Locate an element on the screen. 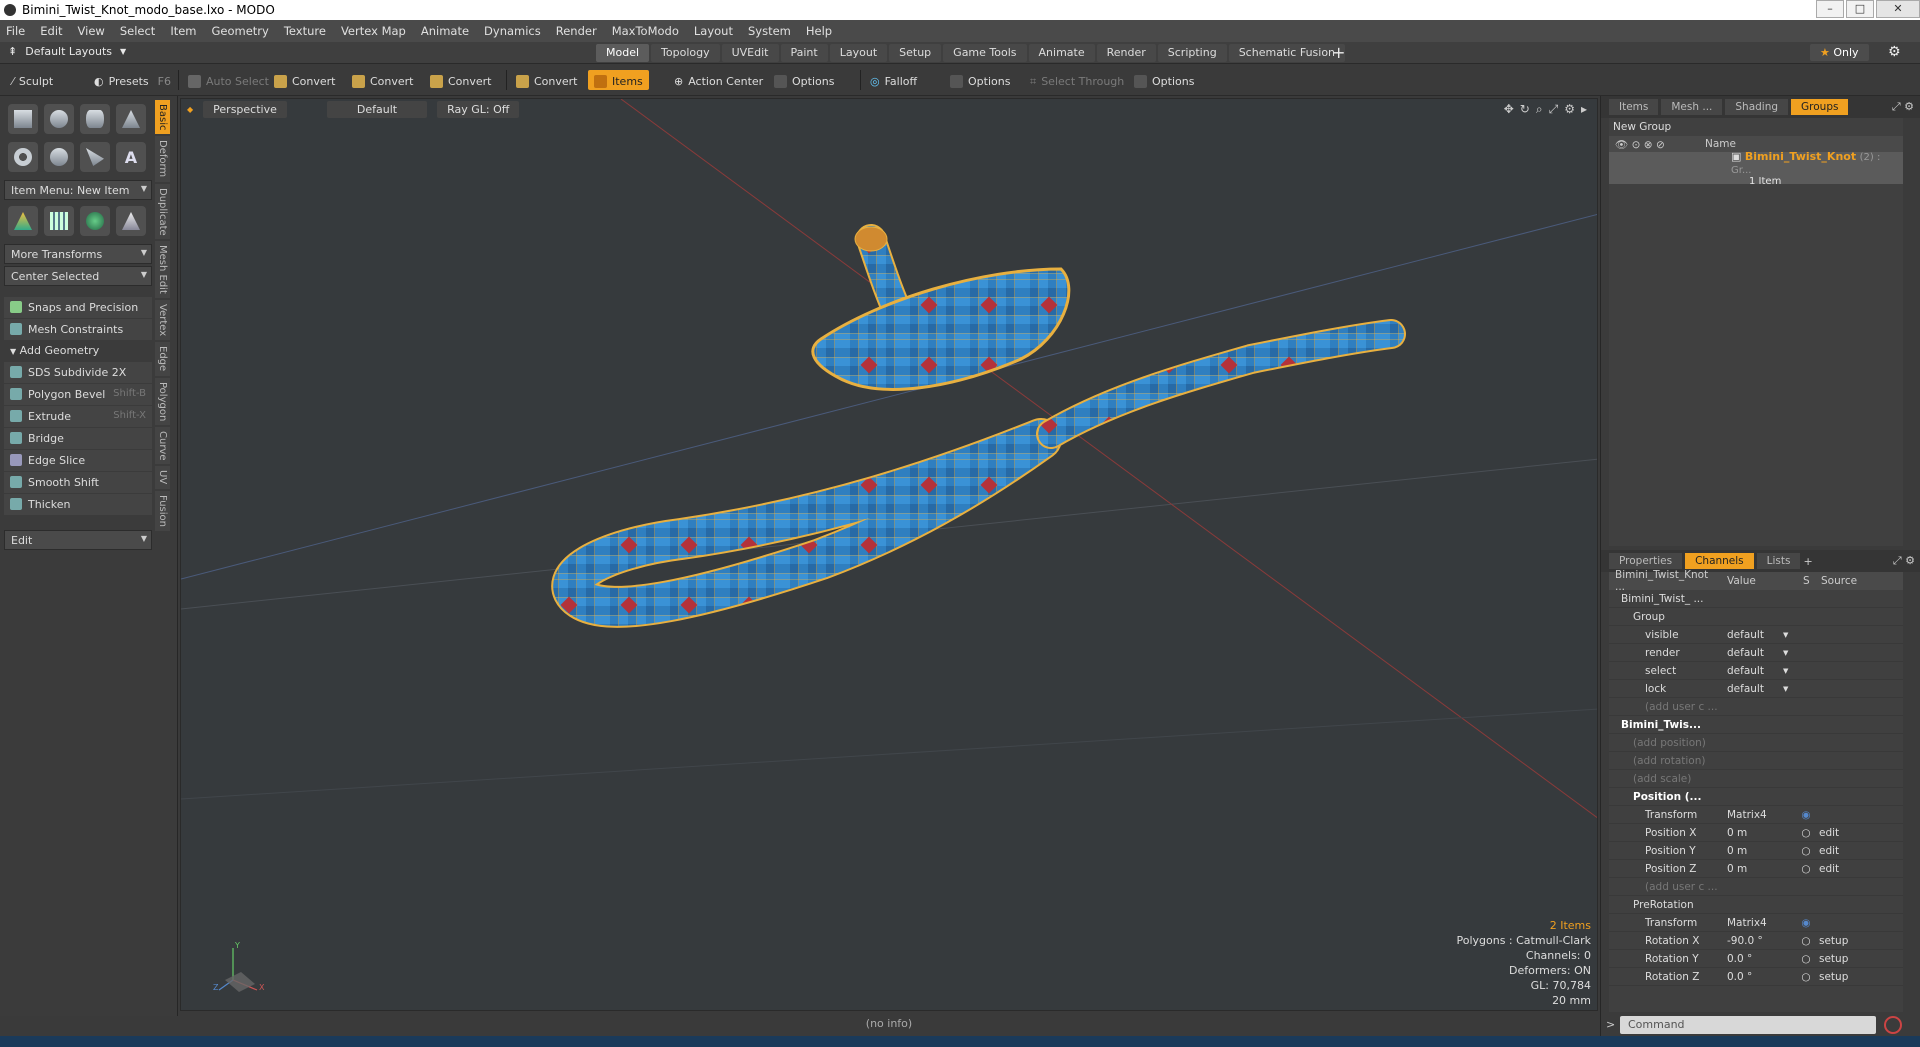 This screenshot has width=1920, height=1047. raygl-button: Ray GL: Off is located at coordinates (478, 109).